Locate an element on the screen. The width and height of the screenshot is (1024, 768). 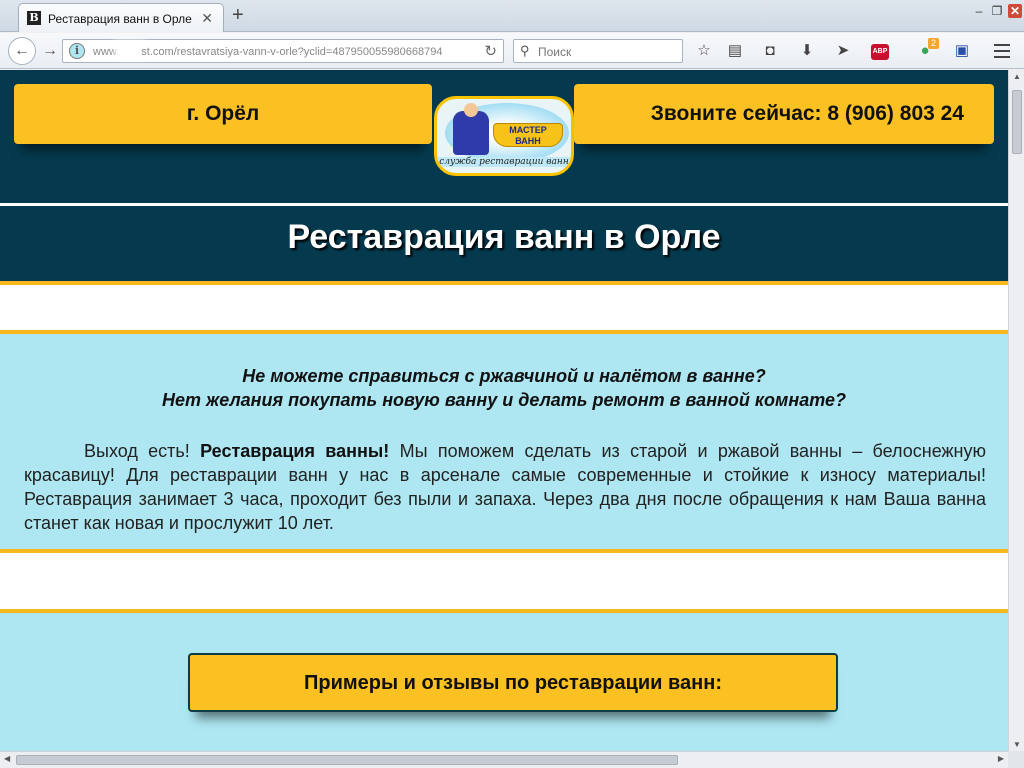
close-window-icon: ✕ is located at coordinates (1015, 11).